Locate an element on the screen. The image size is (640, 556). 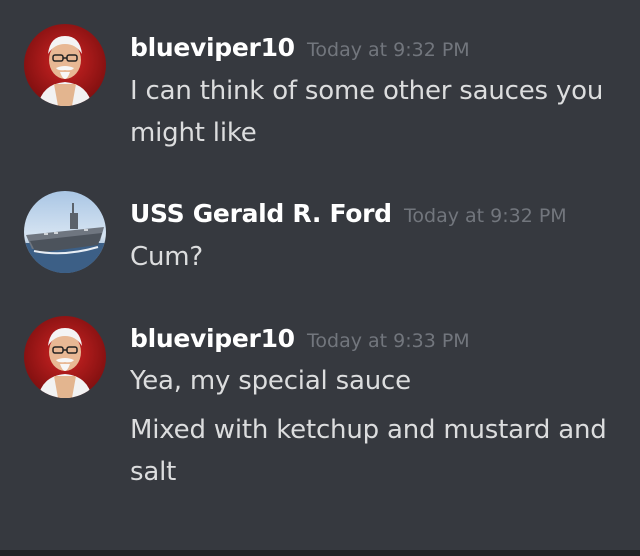
message-text: Mixed with ketchup and mustard and salt is located at coordinates (368, 451).